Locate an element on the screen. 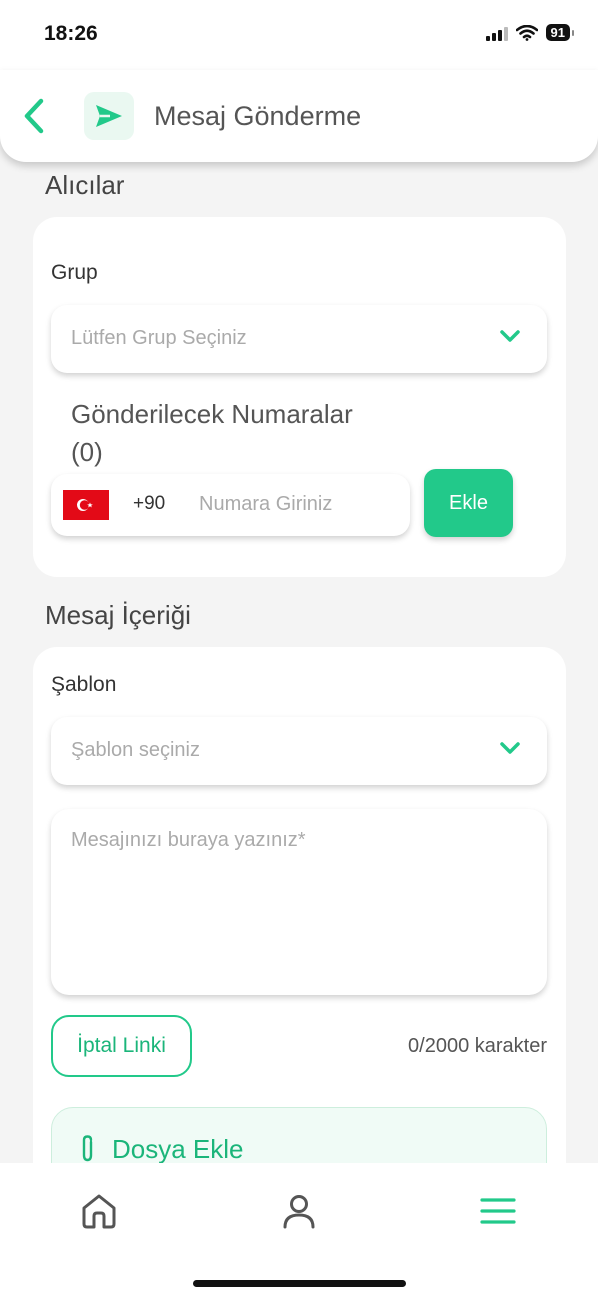  numbers-count: (0) is located at coordinates (87, 452).